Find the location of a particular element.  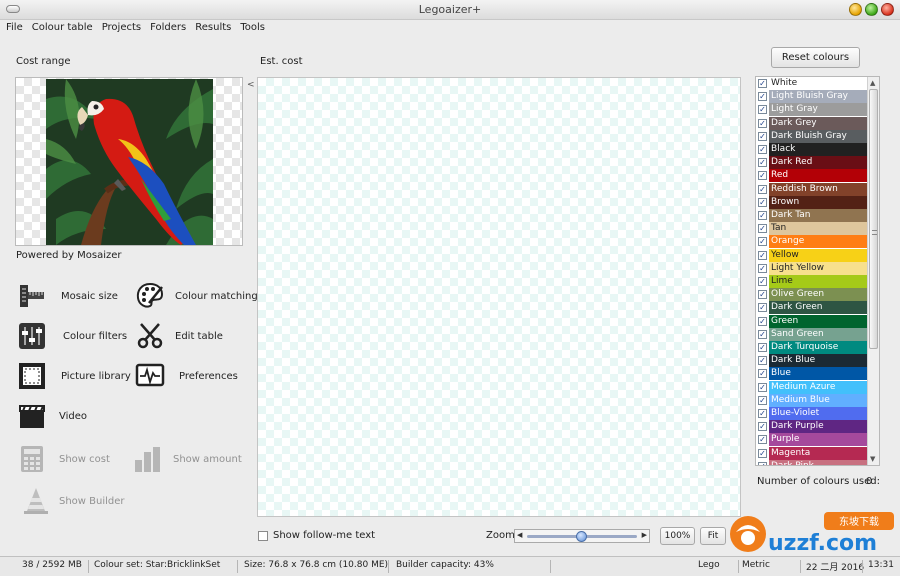

colour-filters-tool: Colour filters is located at coordinates (72, 336).